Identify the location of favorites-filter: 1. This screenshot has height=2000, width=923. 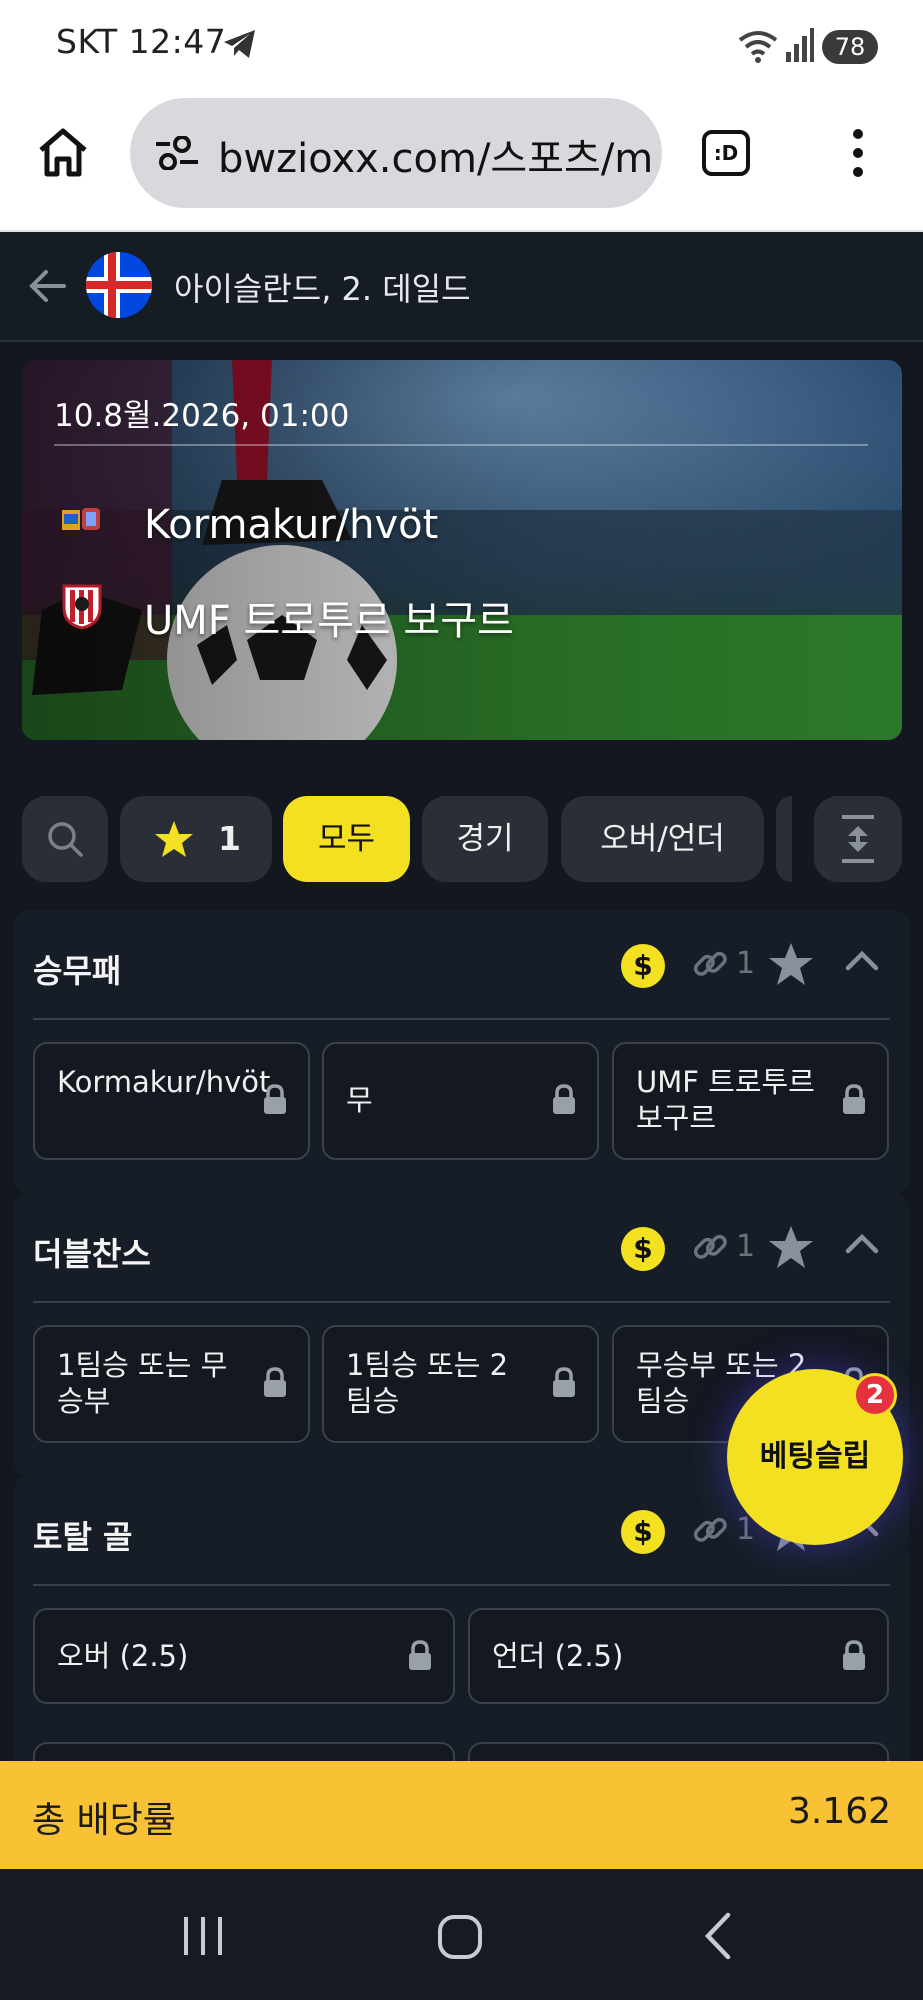
(196, 839).